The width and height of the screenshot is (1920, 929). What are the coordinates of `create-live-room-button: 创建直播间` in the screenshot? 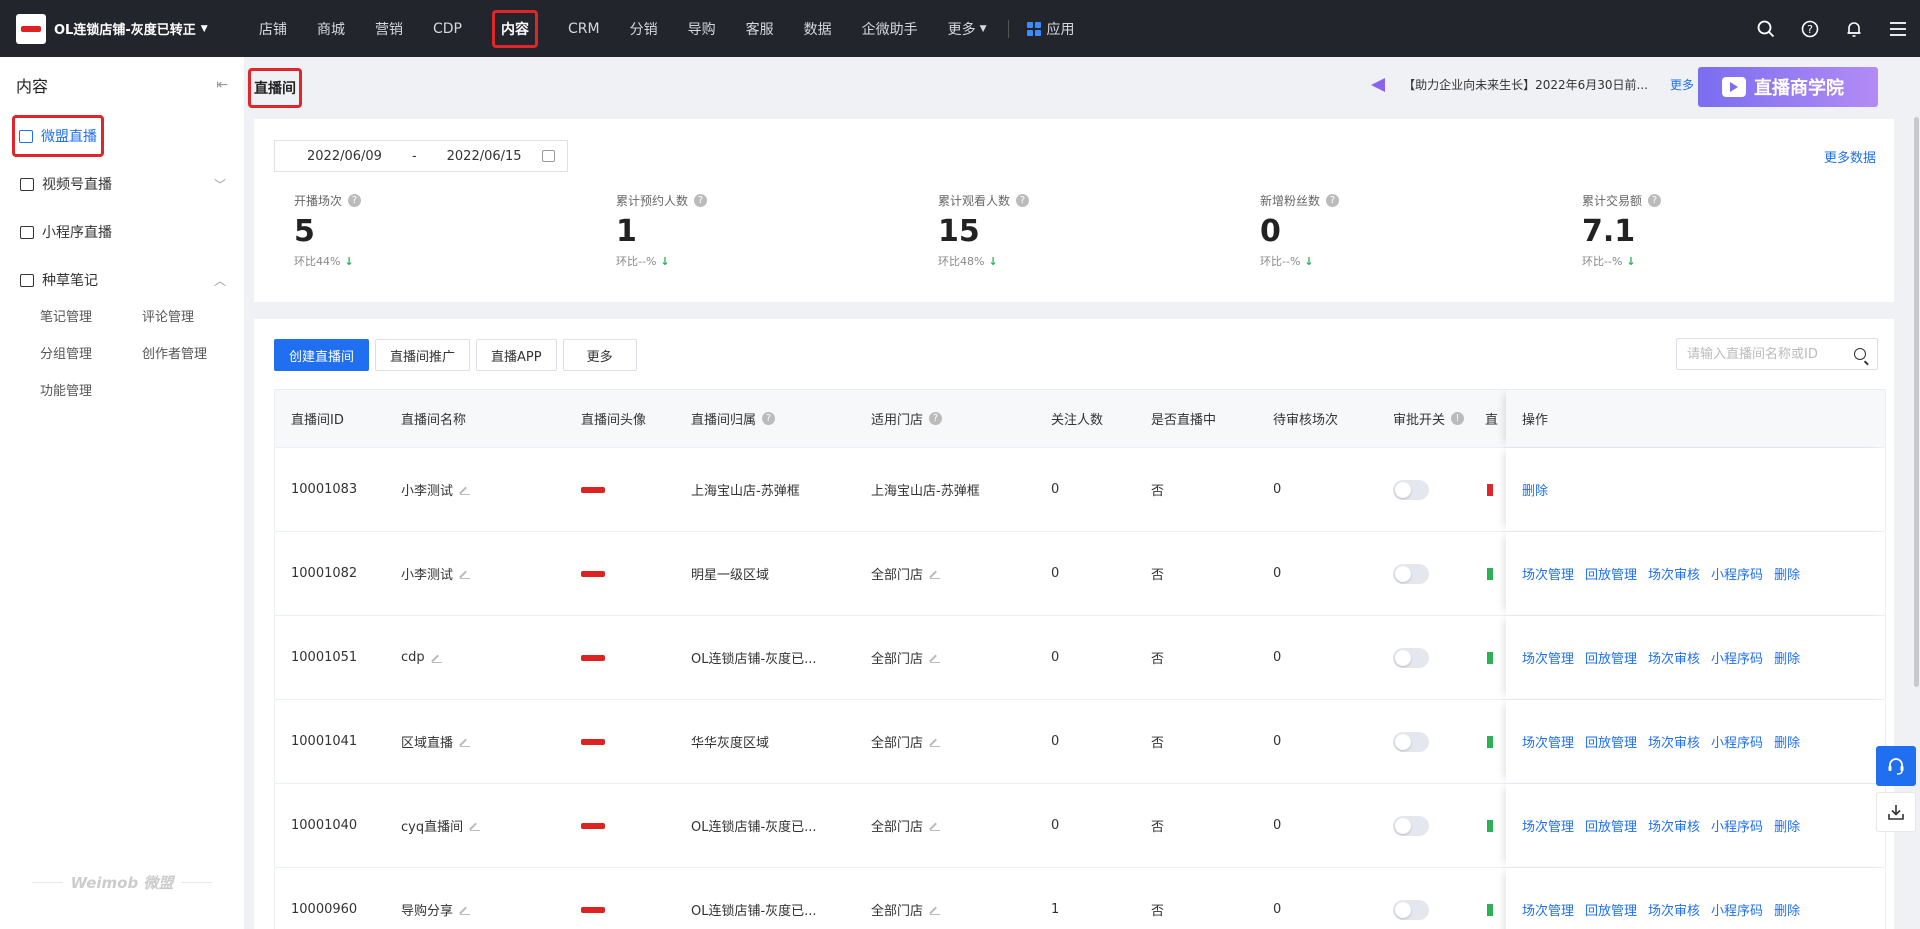 It's located at (322, 355).